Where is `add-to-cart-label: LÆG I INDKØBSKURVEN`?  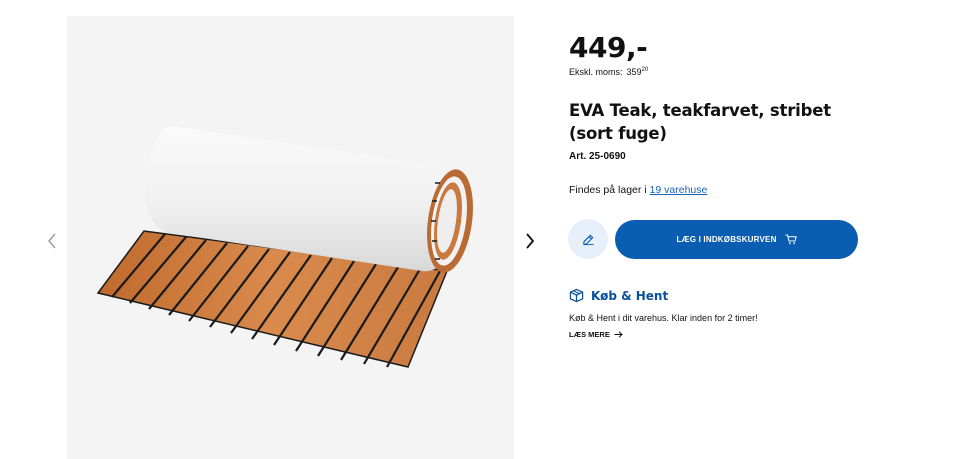 add-to-cart-label: LÆG I INDKØBSKURVEN is located at coordinates (726, 239).